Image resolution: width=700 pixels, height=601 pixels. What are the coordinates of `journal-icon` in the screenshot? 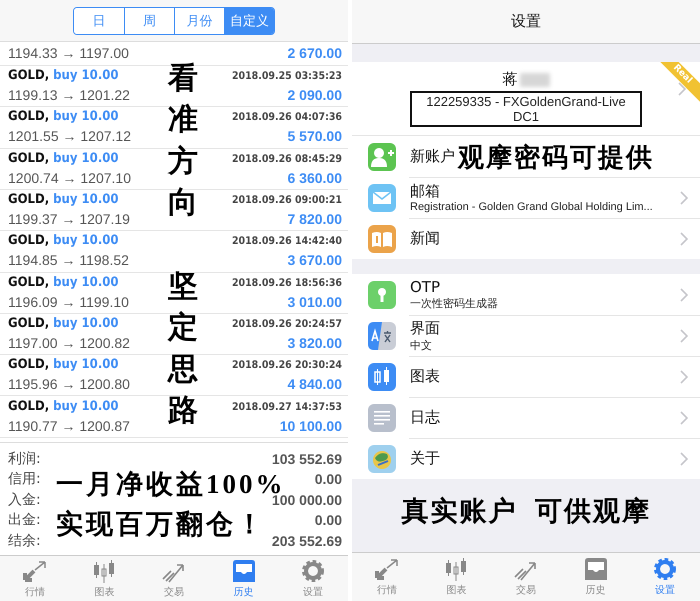 It's located at (382, 418).